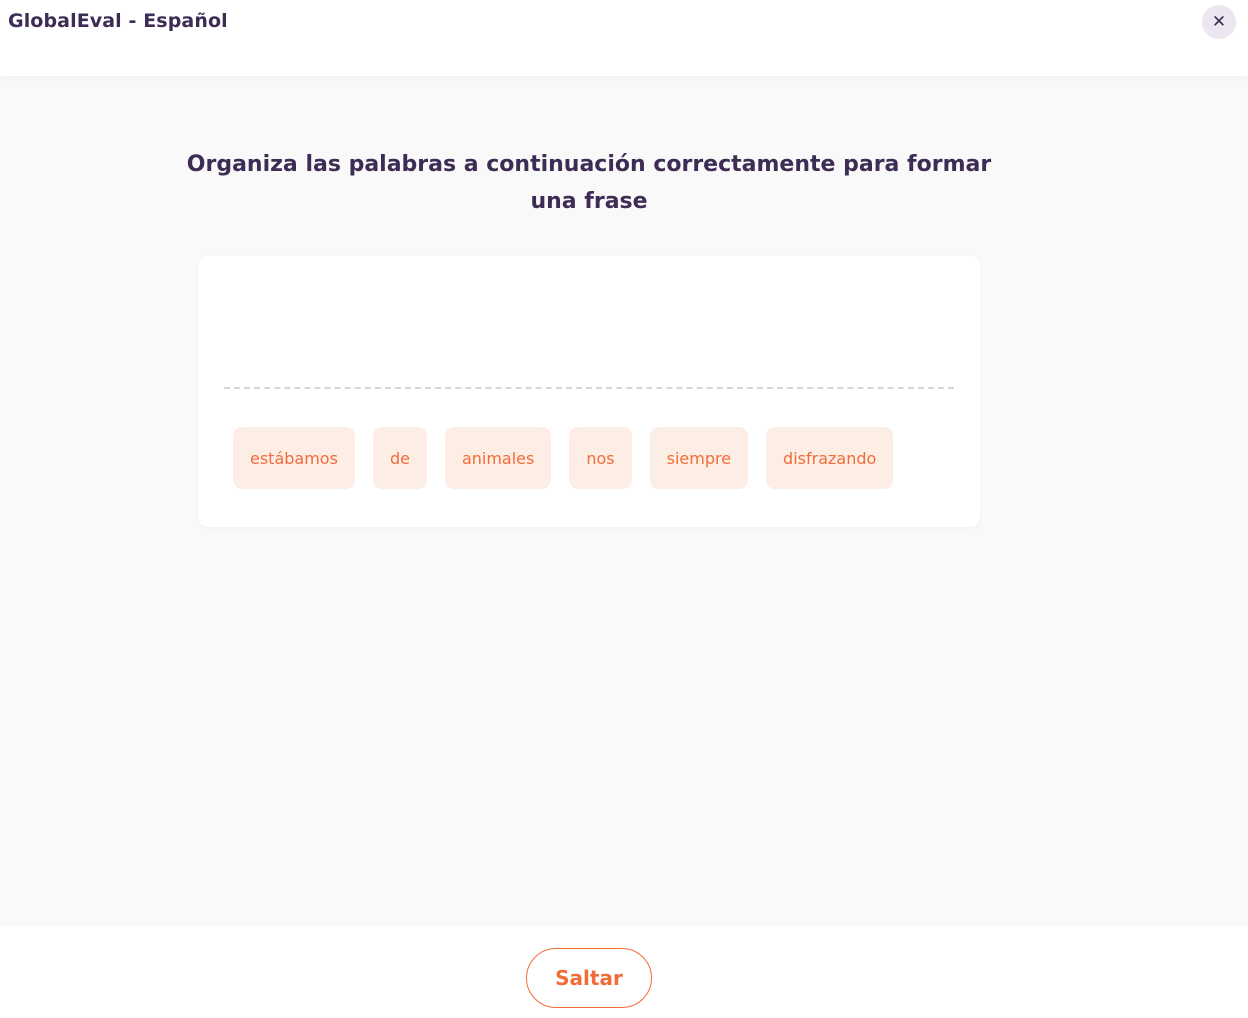 The width and height of the screenshot is (1248, 1018). I want to click on answer-drop-zone, so click(589, 332).